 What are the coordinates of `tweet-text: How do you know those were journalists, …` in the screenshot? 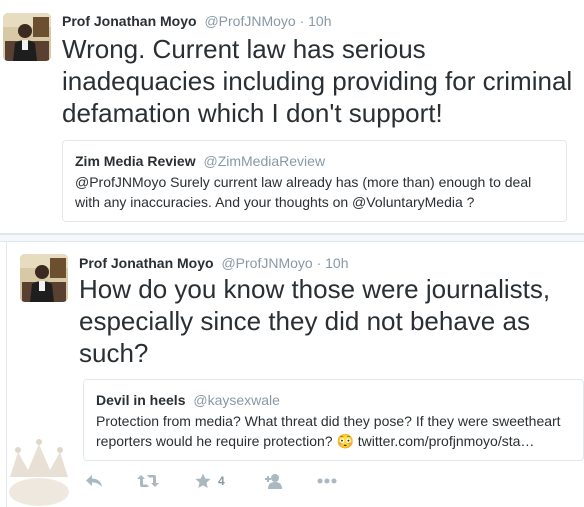 It's located at (315, 321).